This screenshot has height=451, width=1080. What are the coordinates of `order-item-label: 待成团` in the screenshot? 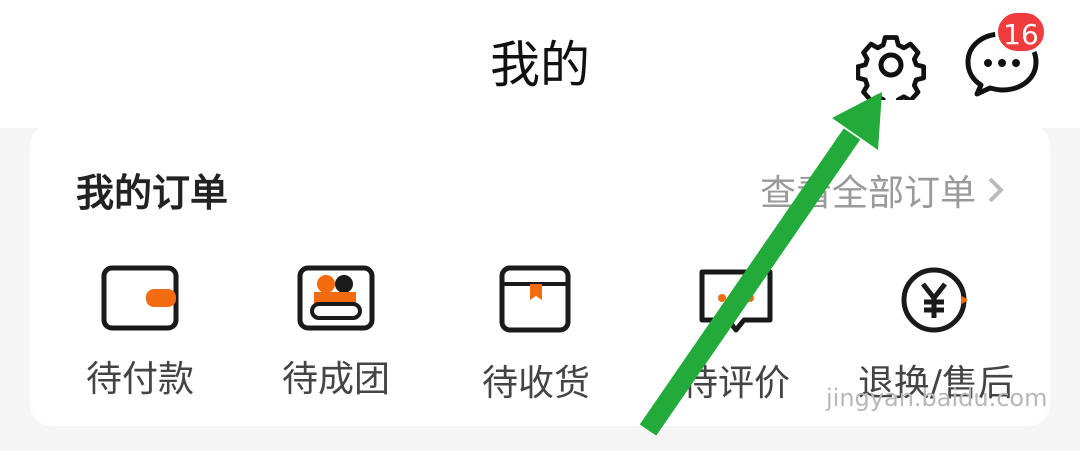 It's located at (335, 379).